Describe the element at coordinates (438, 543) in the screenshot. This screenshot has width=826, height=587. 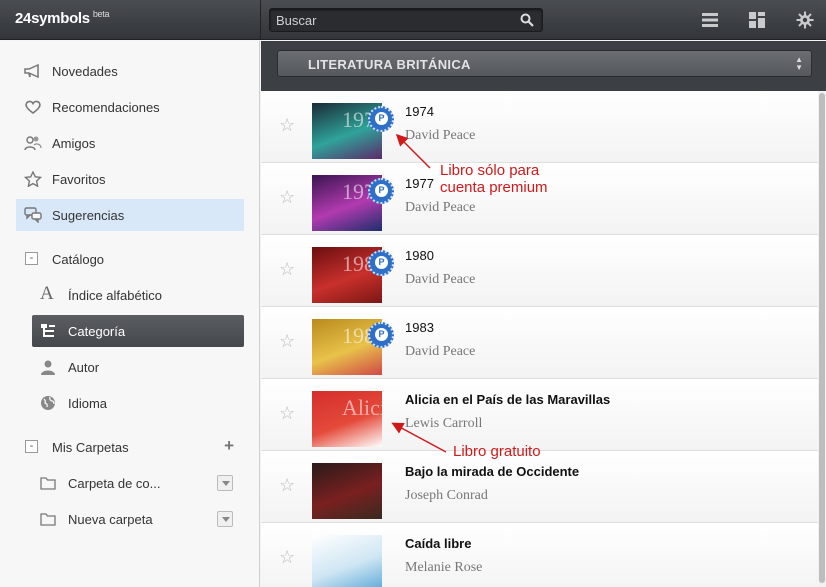
I see `book-title: Caída libre` at that location.